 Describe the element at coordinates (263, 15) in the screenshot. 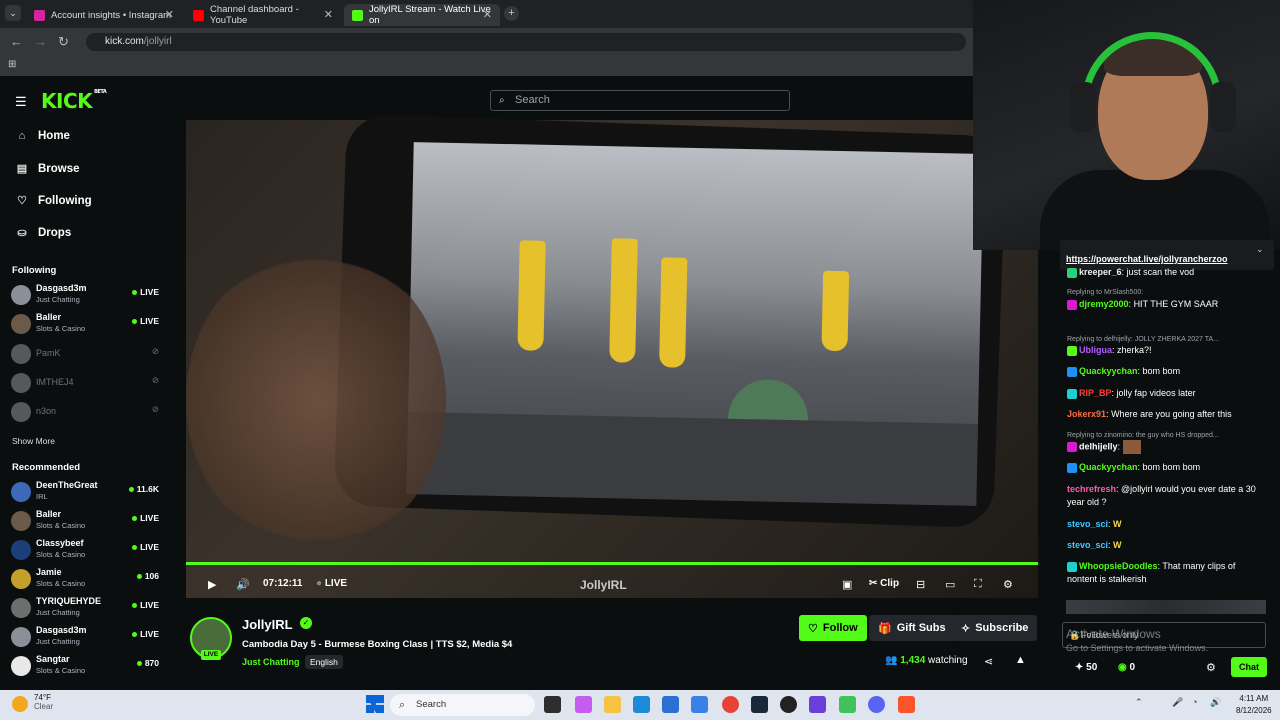

I see `tab-youtube: Channel dashboard - YouTube ✕` at that location.